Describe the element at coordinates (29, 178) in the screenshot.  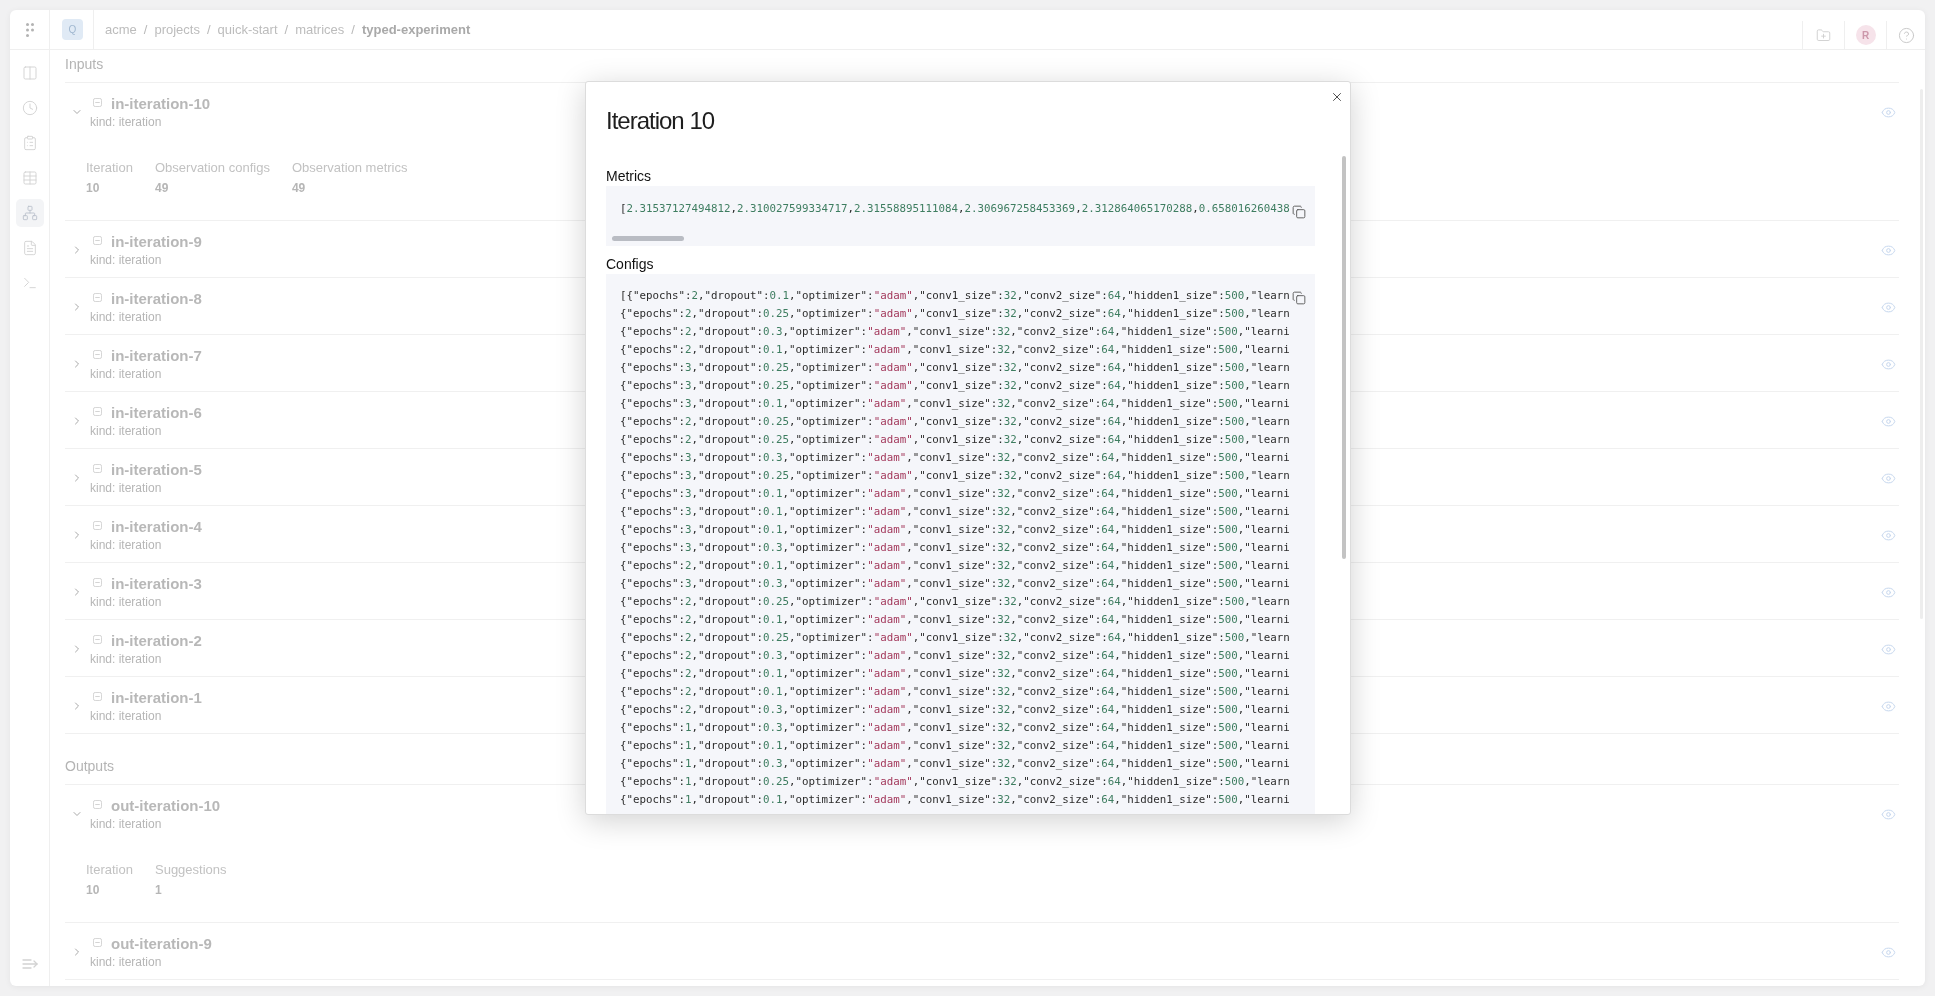
I see `table-icon` at that location.